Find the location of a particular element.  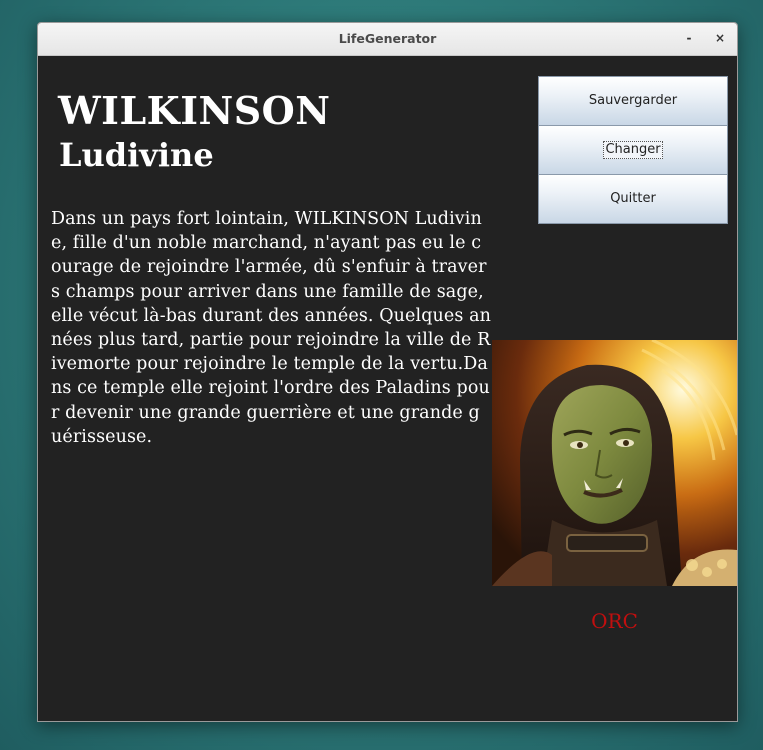

change-button-label: Changer is located at coordinates (633, 150).